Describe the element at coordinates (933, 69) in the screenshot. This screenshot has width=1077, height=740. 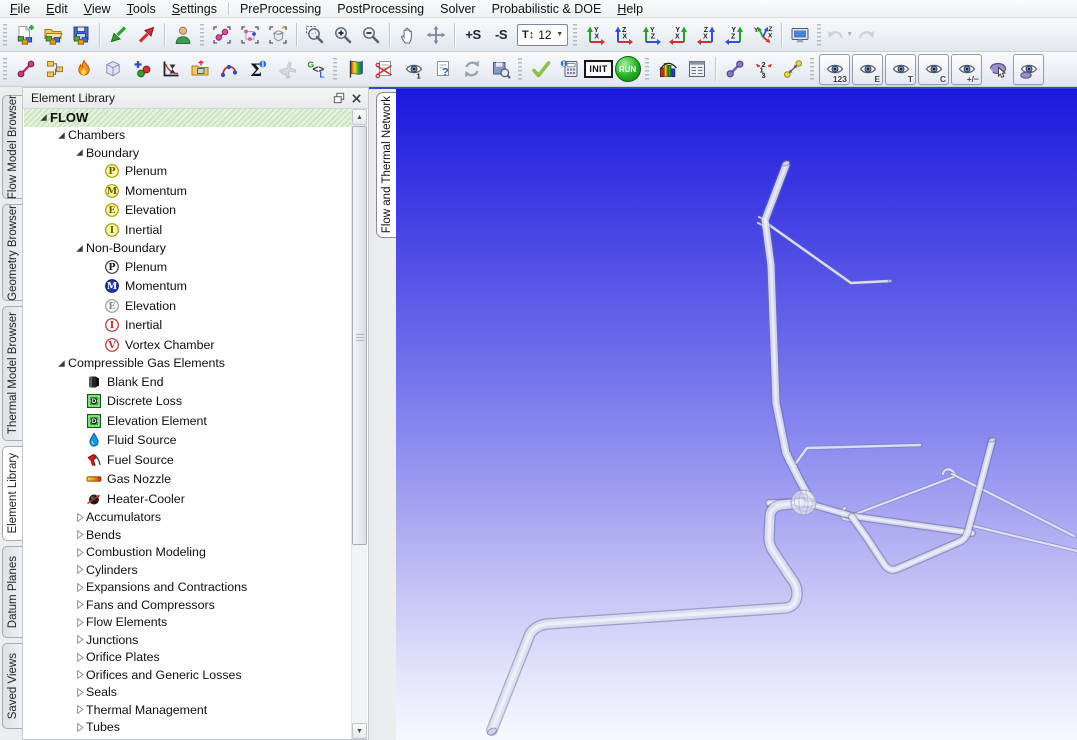
I see `show-chambers-button: C` at that location.